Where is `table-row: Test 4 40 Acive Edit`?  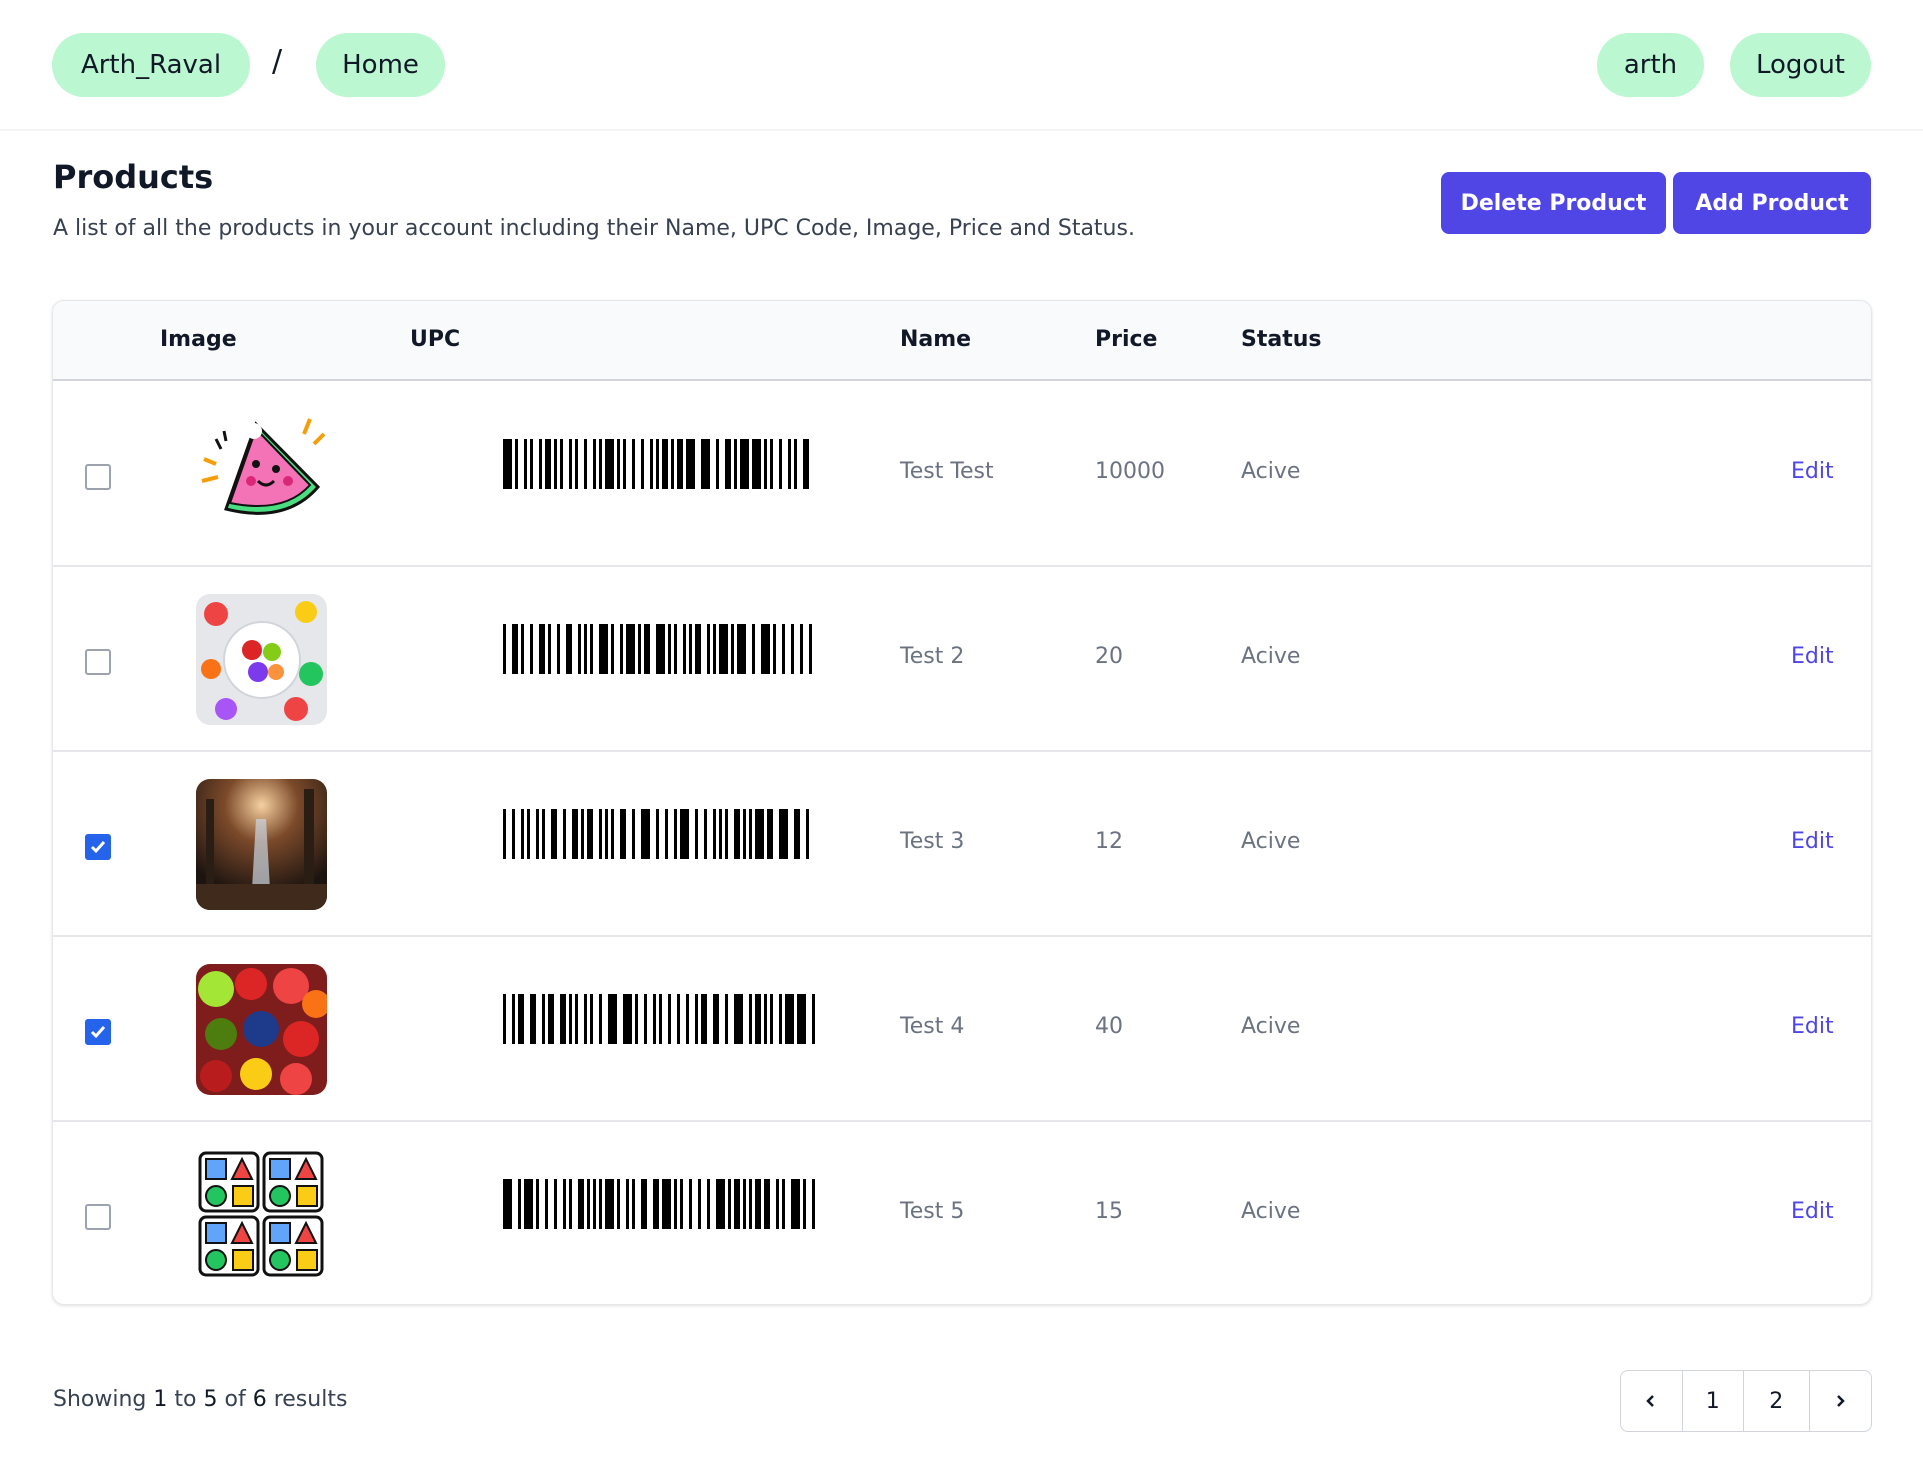
table-row: Test 4 40 Acive Edit is located at coordinates (962, 1029).